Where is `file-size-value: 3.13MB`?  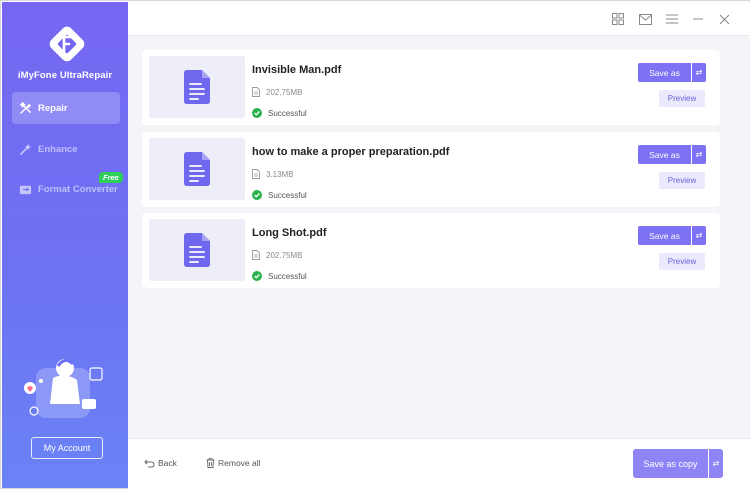
file-size-value: 3.13MB is located at coordinates (280, 174).